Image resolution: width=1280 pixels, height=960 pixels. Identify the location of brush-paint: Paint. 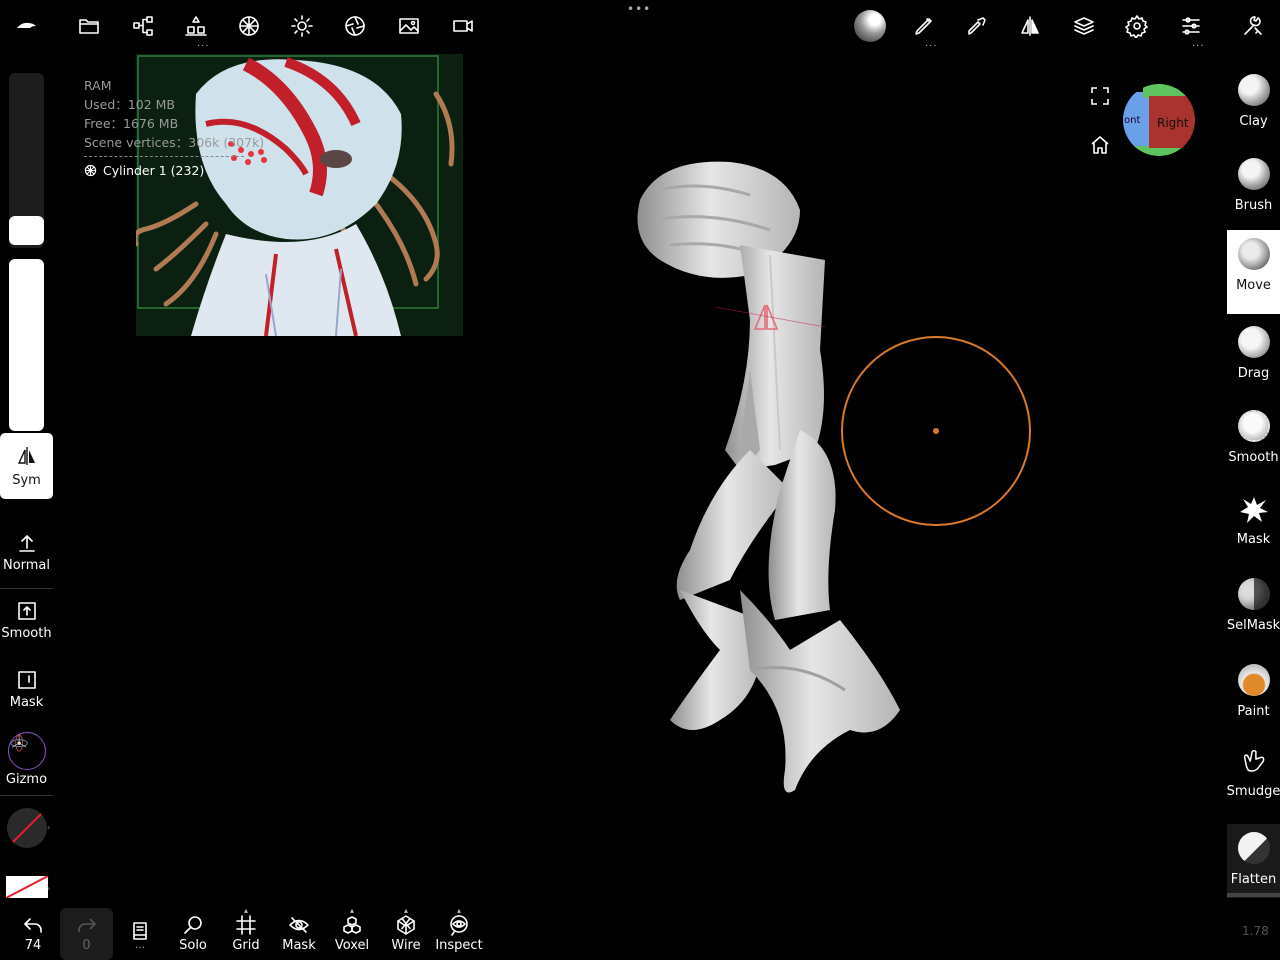
(1253, 698).